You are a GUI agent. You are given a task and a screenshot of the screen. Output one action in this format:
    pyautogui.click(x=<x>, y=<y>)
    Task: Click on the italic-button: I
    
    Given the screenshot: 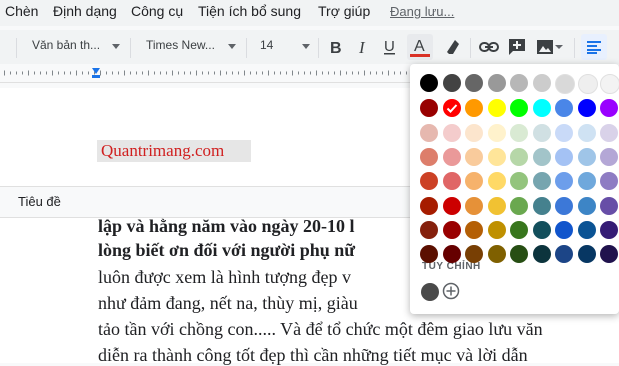 What is the action you would take?
    pyautogui.click(x=363, y=47)
    